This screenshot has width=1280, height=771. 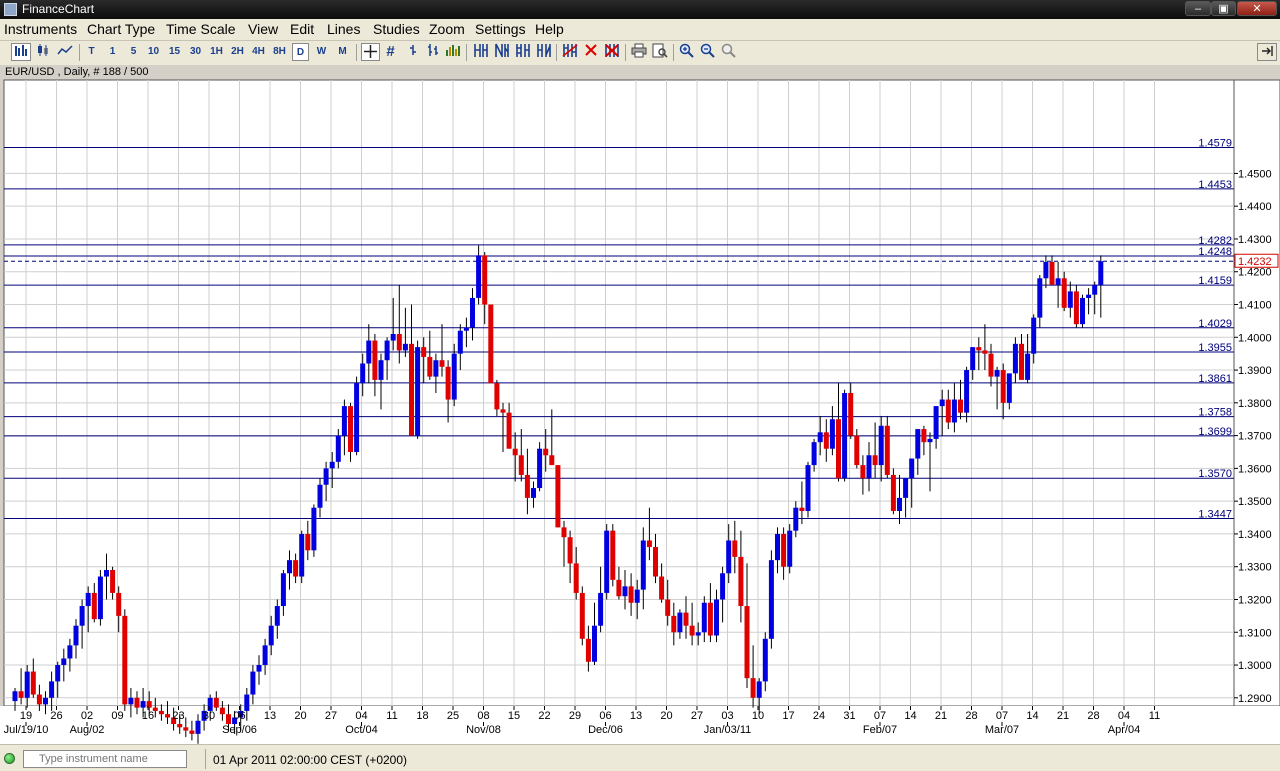 I want to click on print-icon, so click(x=638, y=52).